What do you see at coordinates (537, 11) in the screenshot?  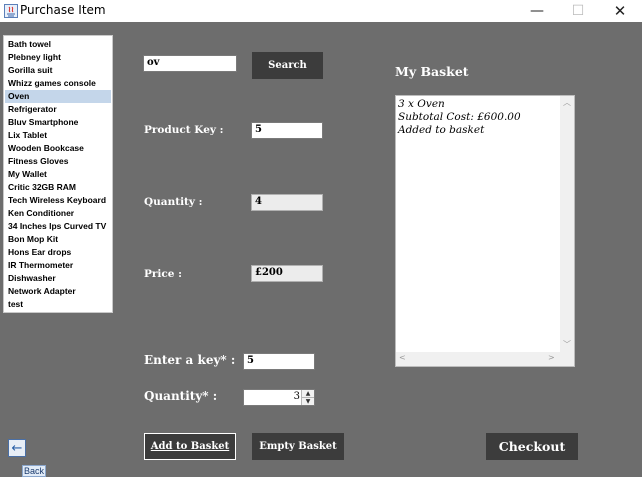 I see `minimize-button: —` at bounding box center [537, 11].